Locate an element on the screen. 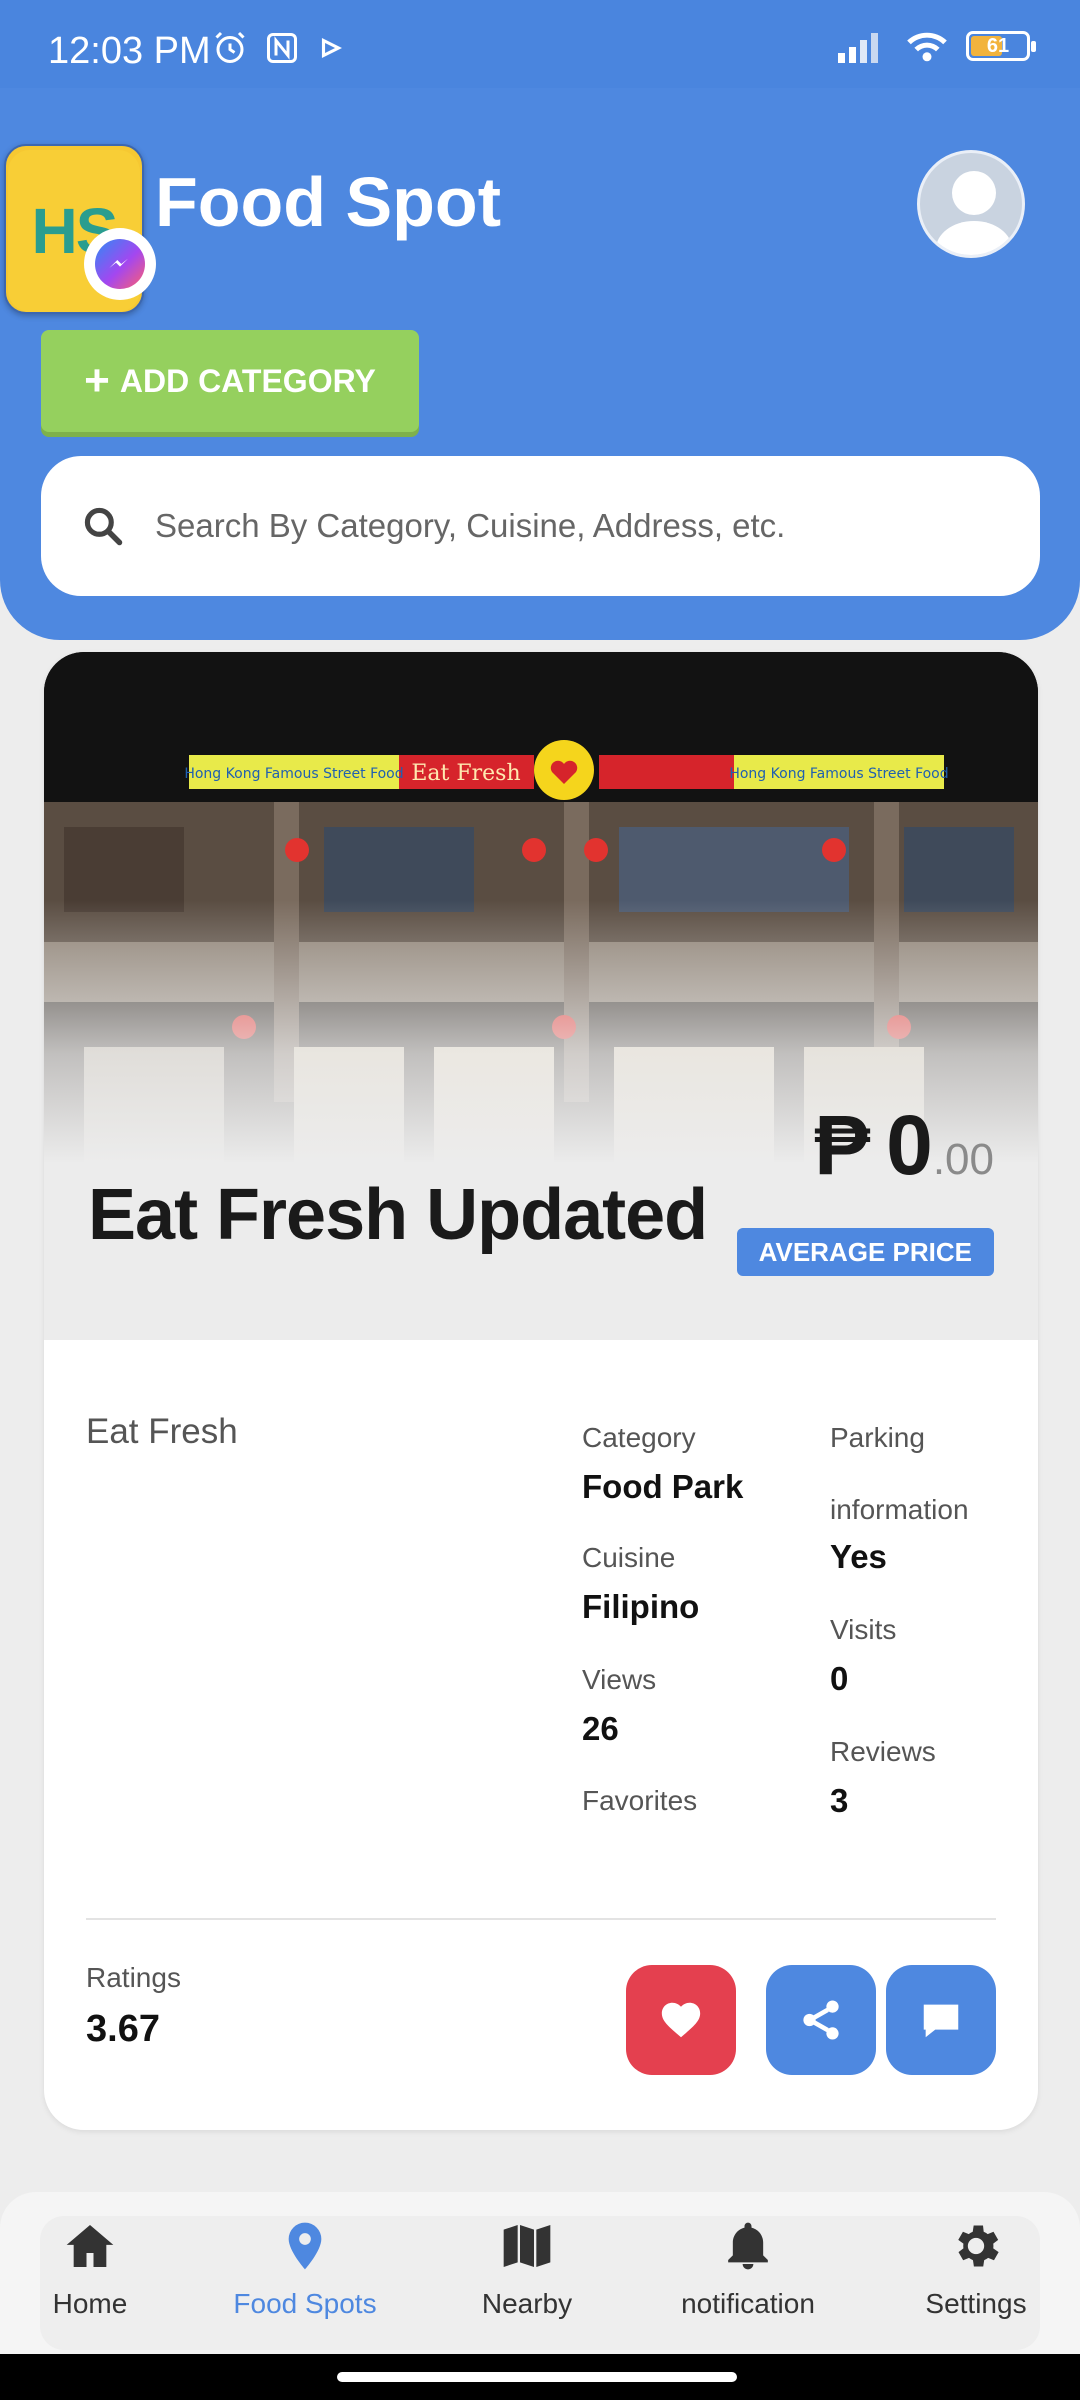 The image size is (1080, 2400). store-name: Eat Fresh is located at coordinates (162, 1431).